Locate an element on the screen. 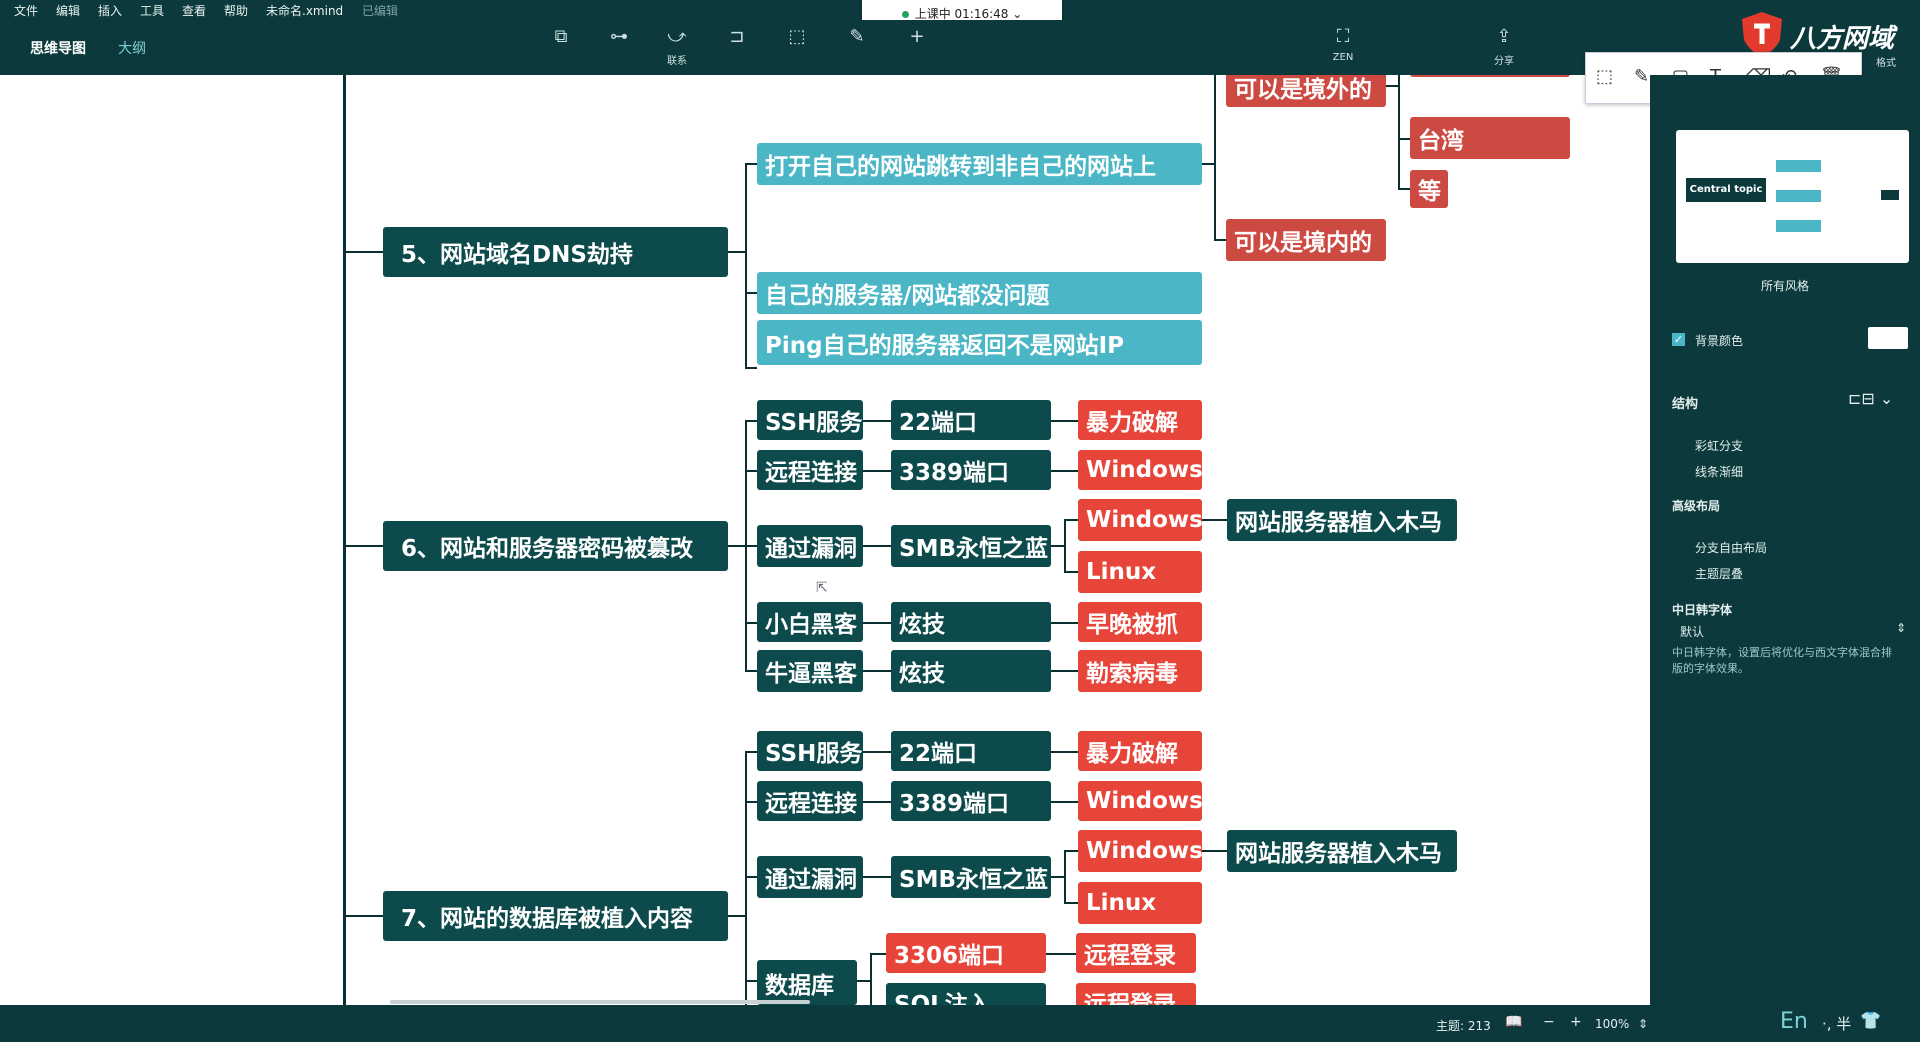  zoom-in-icon: + is located at coordinates (1576, 1022).